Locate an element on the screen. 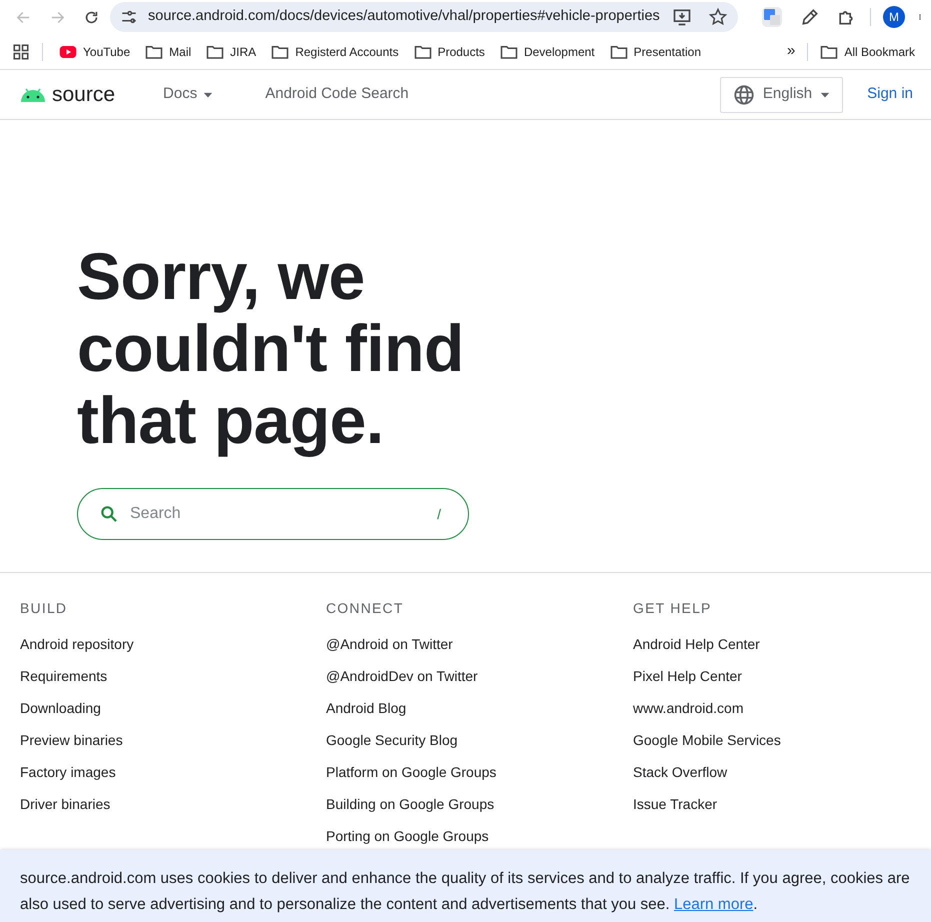 Image resolution: width=931 pixels, height=922 pixels. globe-icon is located at coordinates (743, 95).